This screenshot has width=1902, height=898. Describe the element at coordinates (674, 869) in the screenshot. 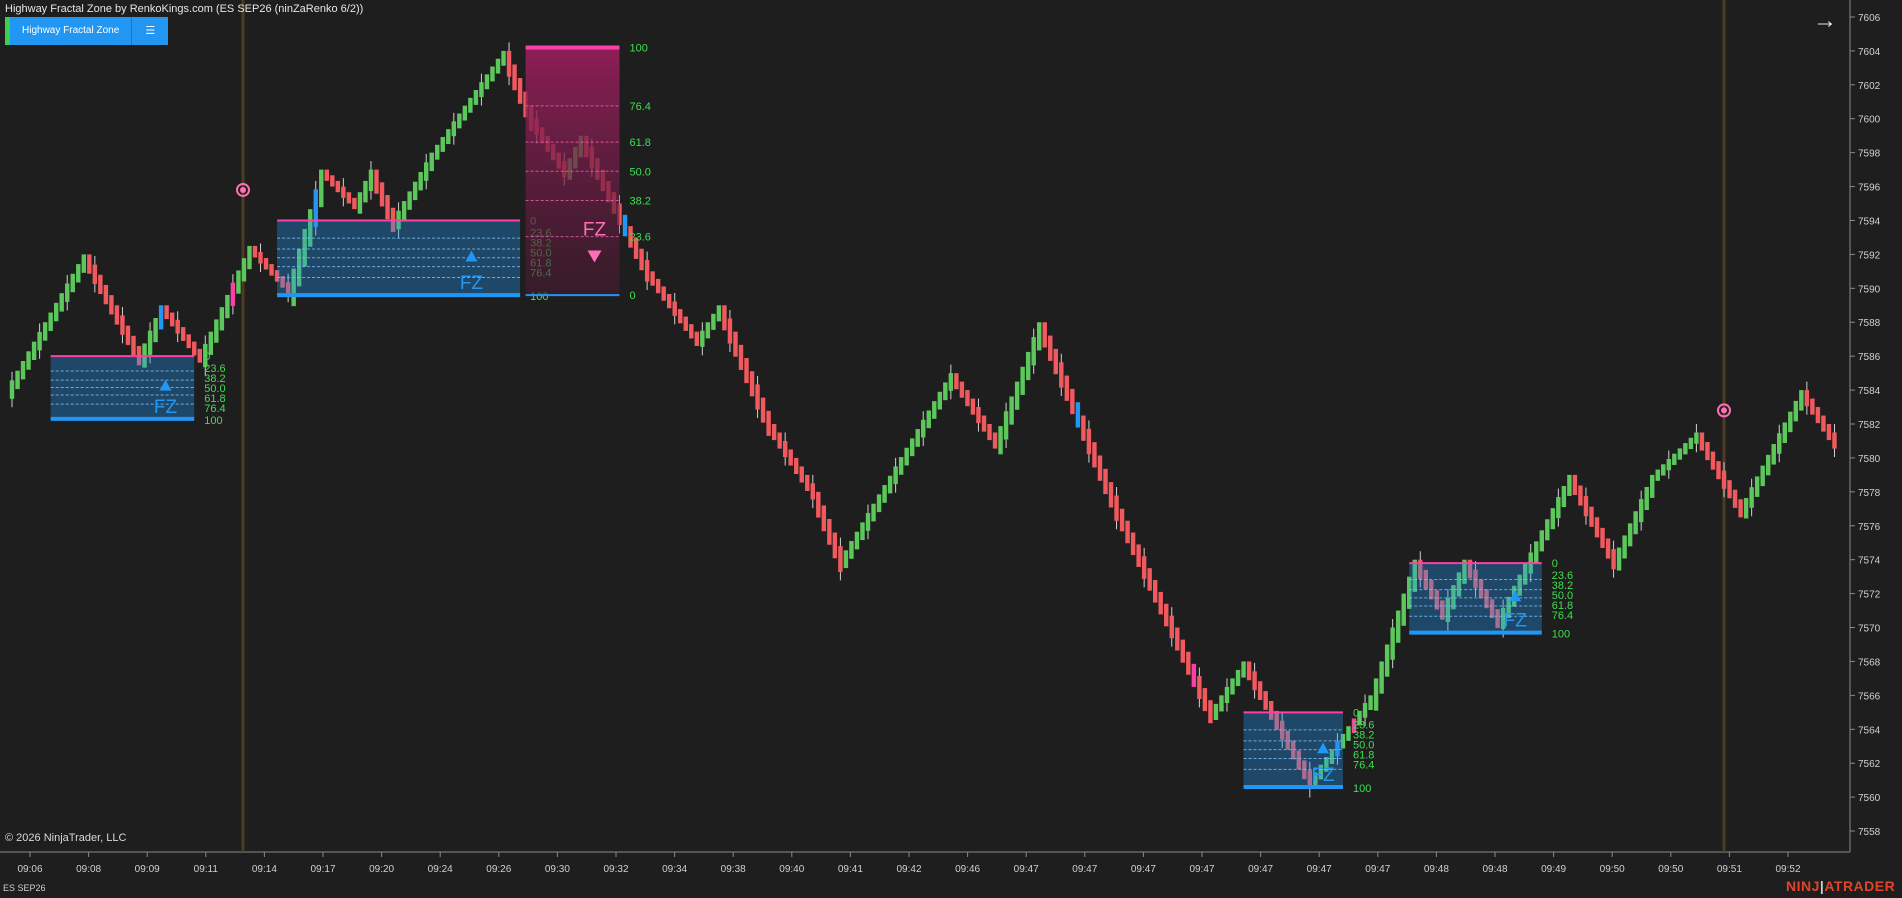

I see `x-tick-label: 09:34` at that location.